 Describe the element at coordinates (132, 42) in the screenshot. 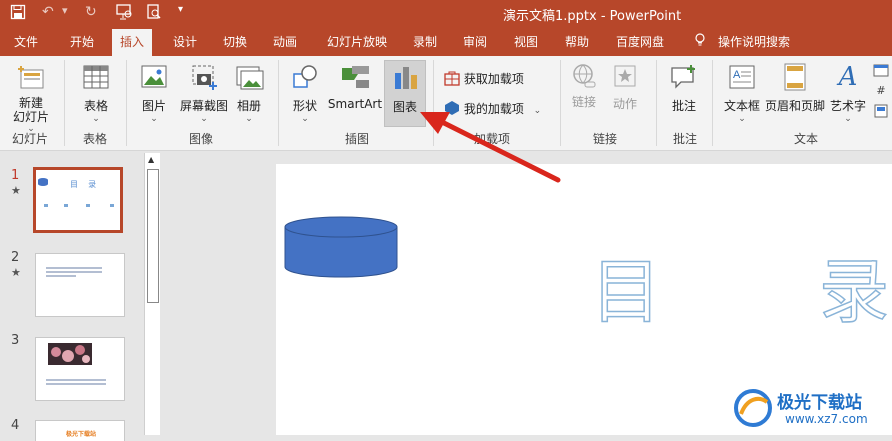

I see `tab-insert: 插入` at that location.